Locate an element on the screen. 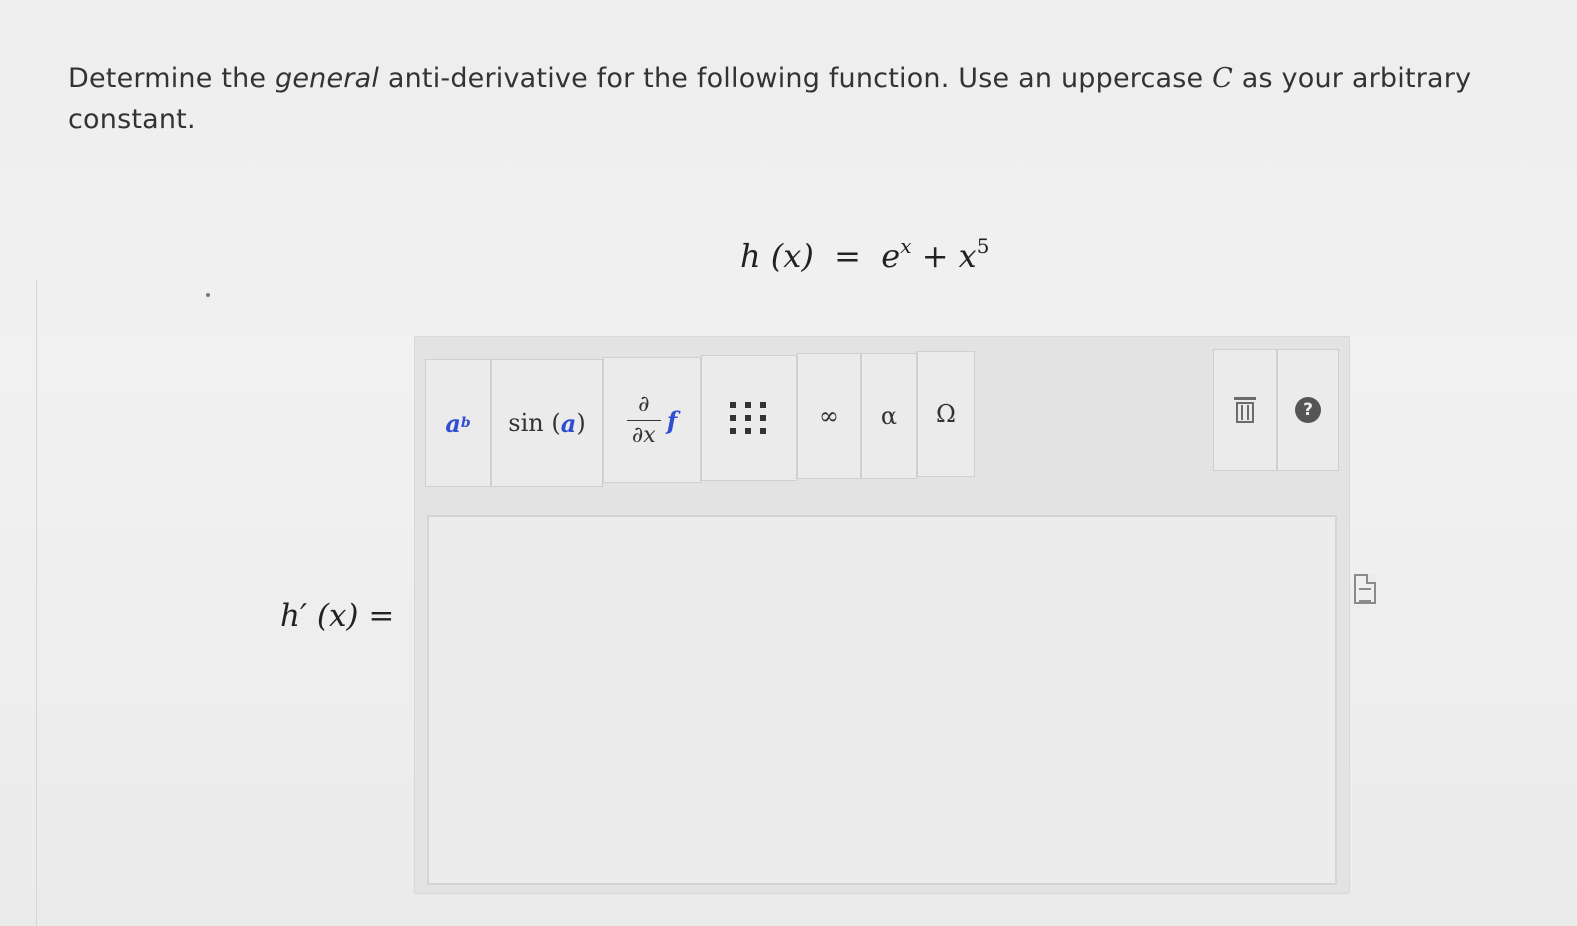 This screenshot has height=926, width=1577. page-left-edge is located at coordinates (18, 603).